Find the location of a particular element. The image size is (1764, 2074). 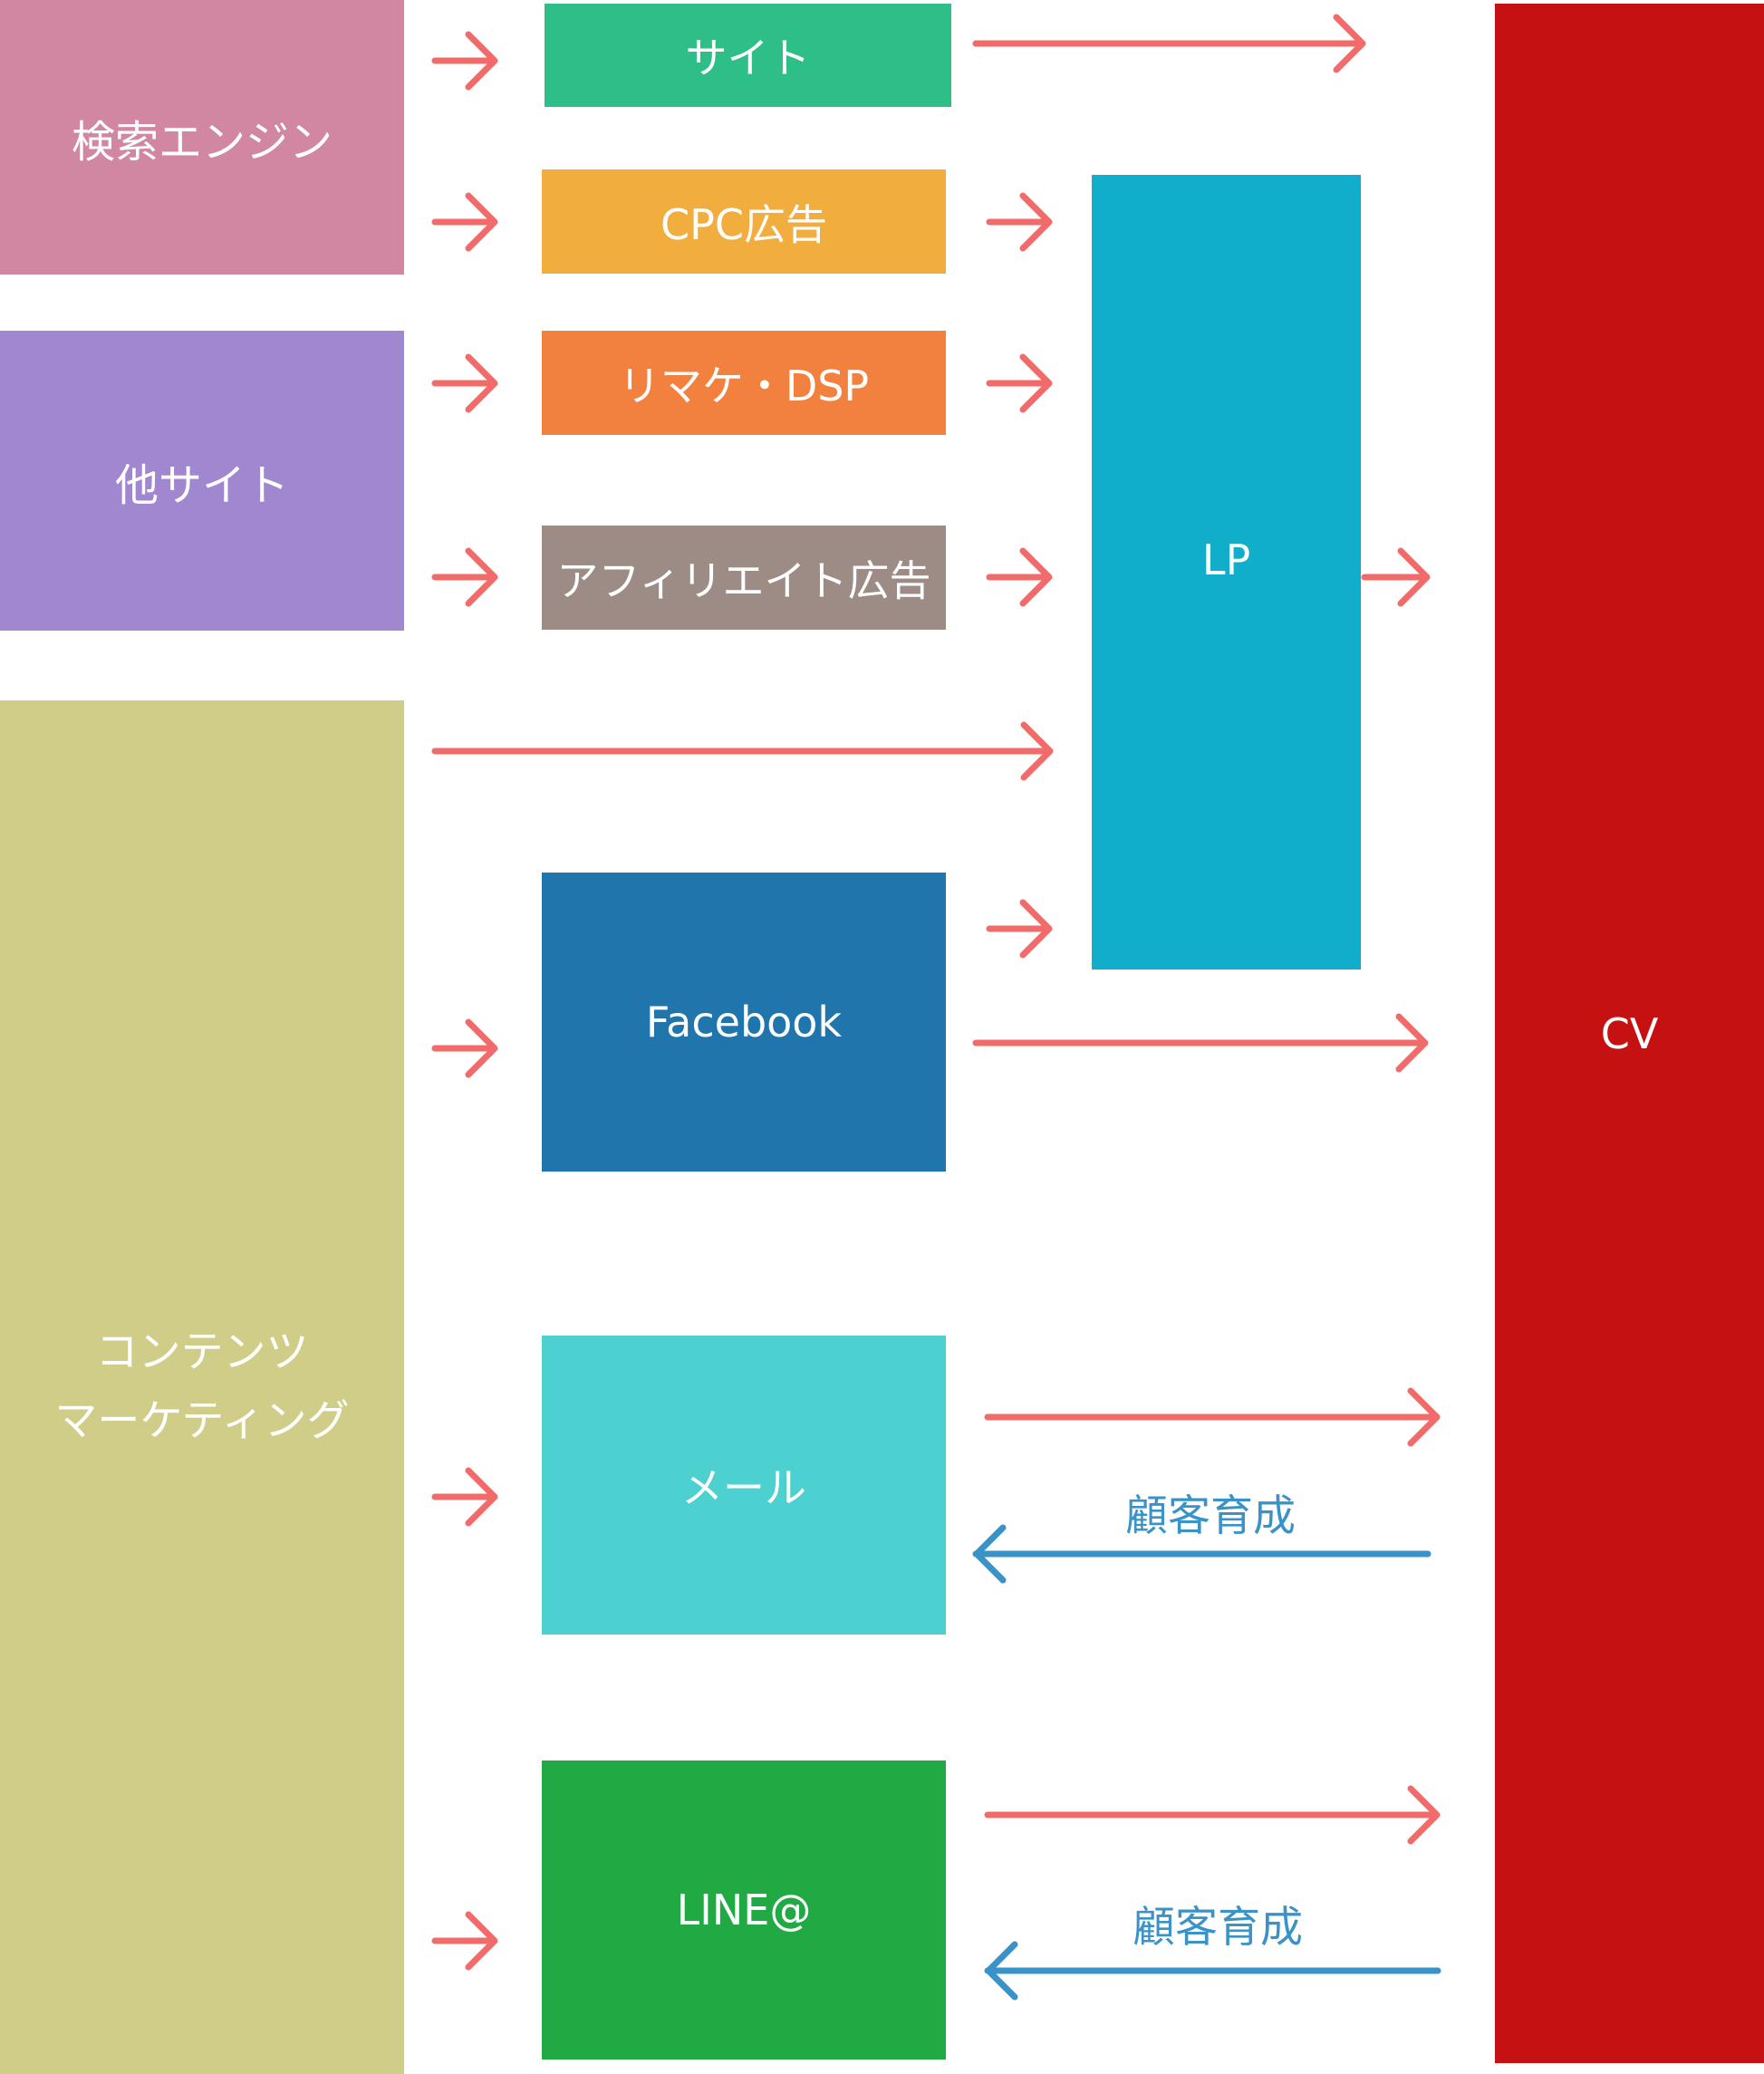

arrow-content-to-facebook is located at coordinates (464, 1048).